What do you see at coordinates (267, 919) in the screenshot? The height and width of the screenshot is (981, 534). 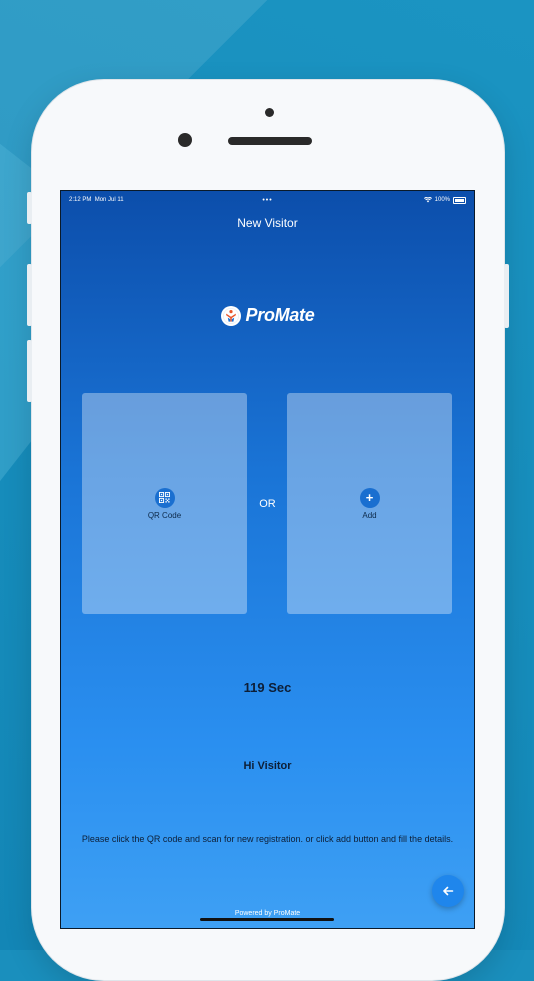 I see `home-indicator` at bounding box center [267, 919].